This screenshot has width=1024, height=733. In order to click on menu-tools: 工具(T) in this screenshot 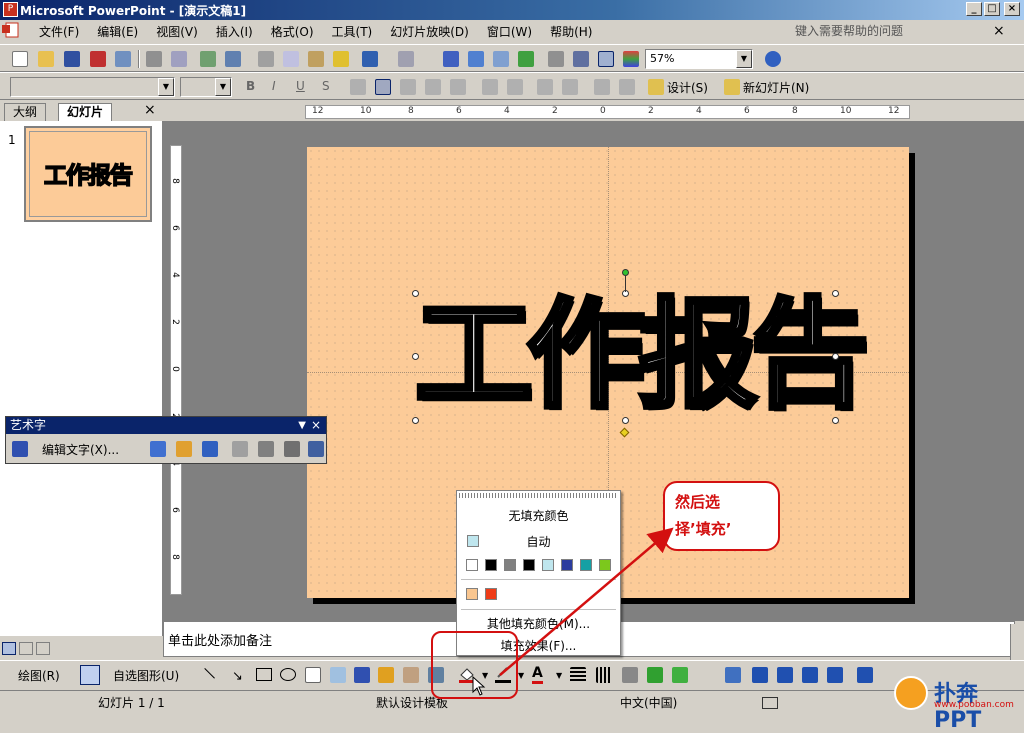, I will do `click(352, 31)`.